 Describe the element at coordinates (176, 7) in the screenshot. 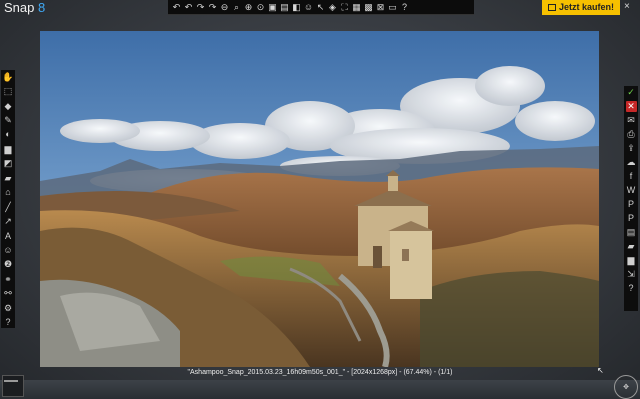

I see `rotate-left-icon: ↶` at that location.